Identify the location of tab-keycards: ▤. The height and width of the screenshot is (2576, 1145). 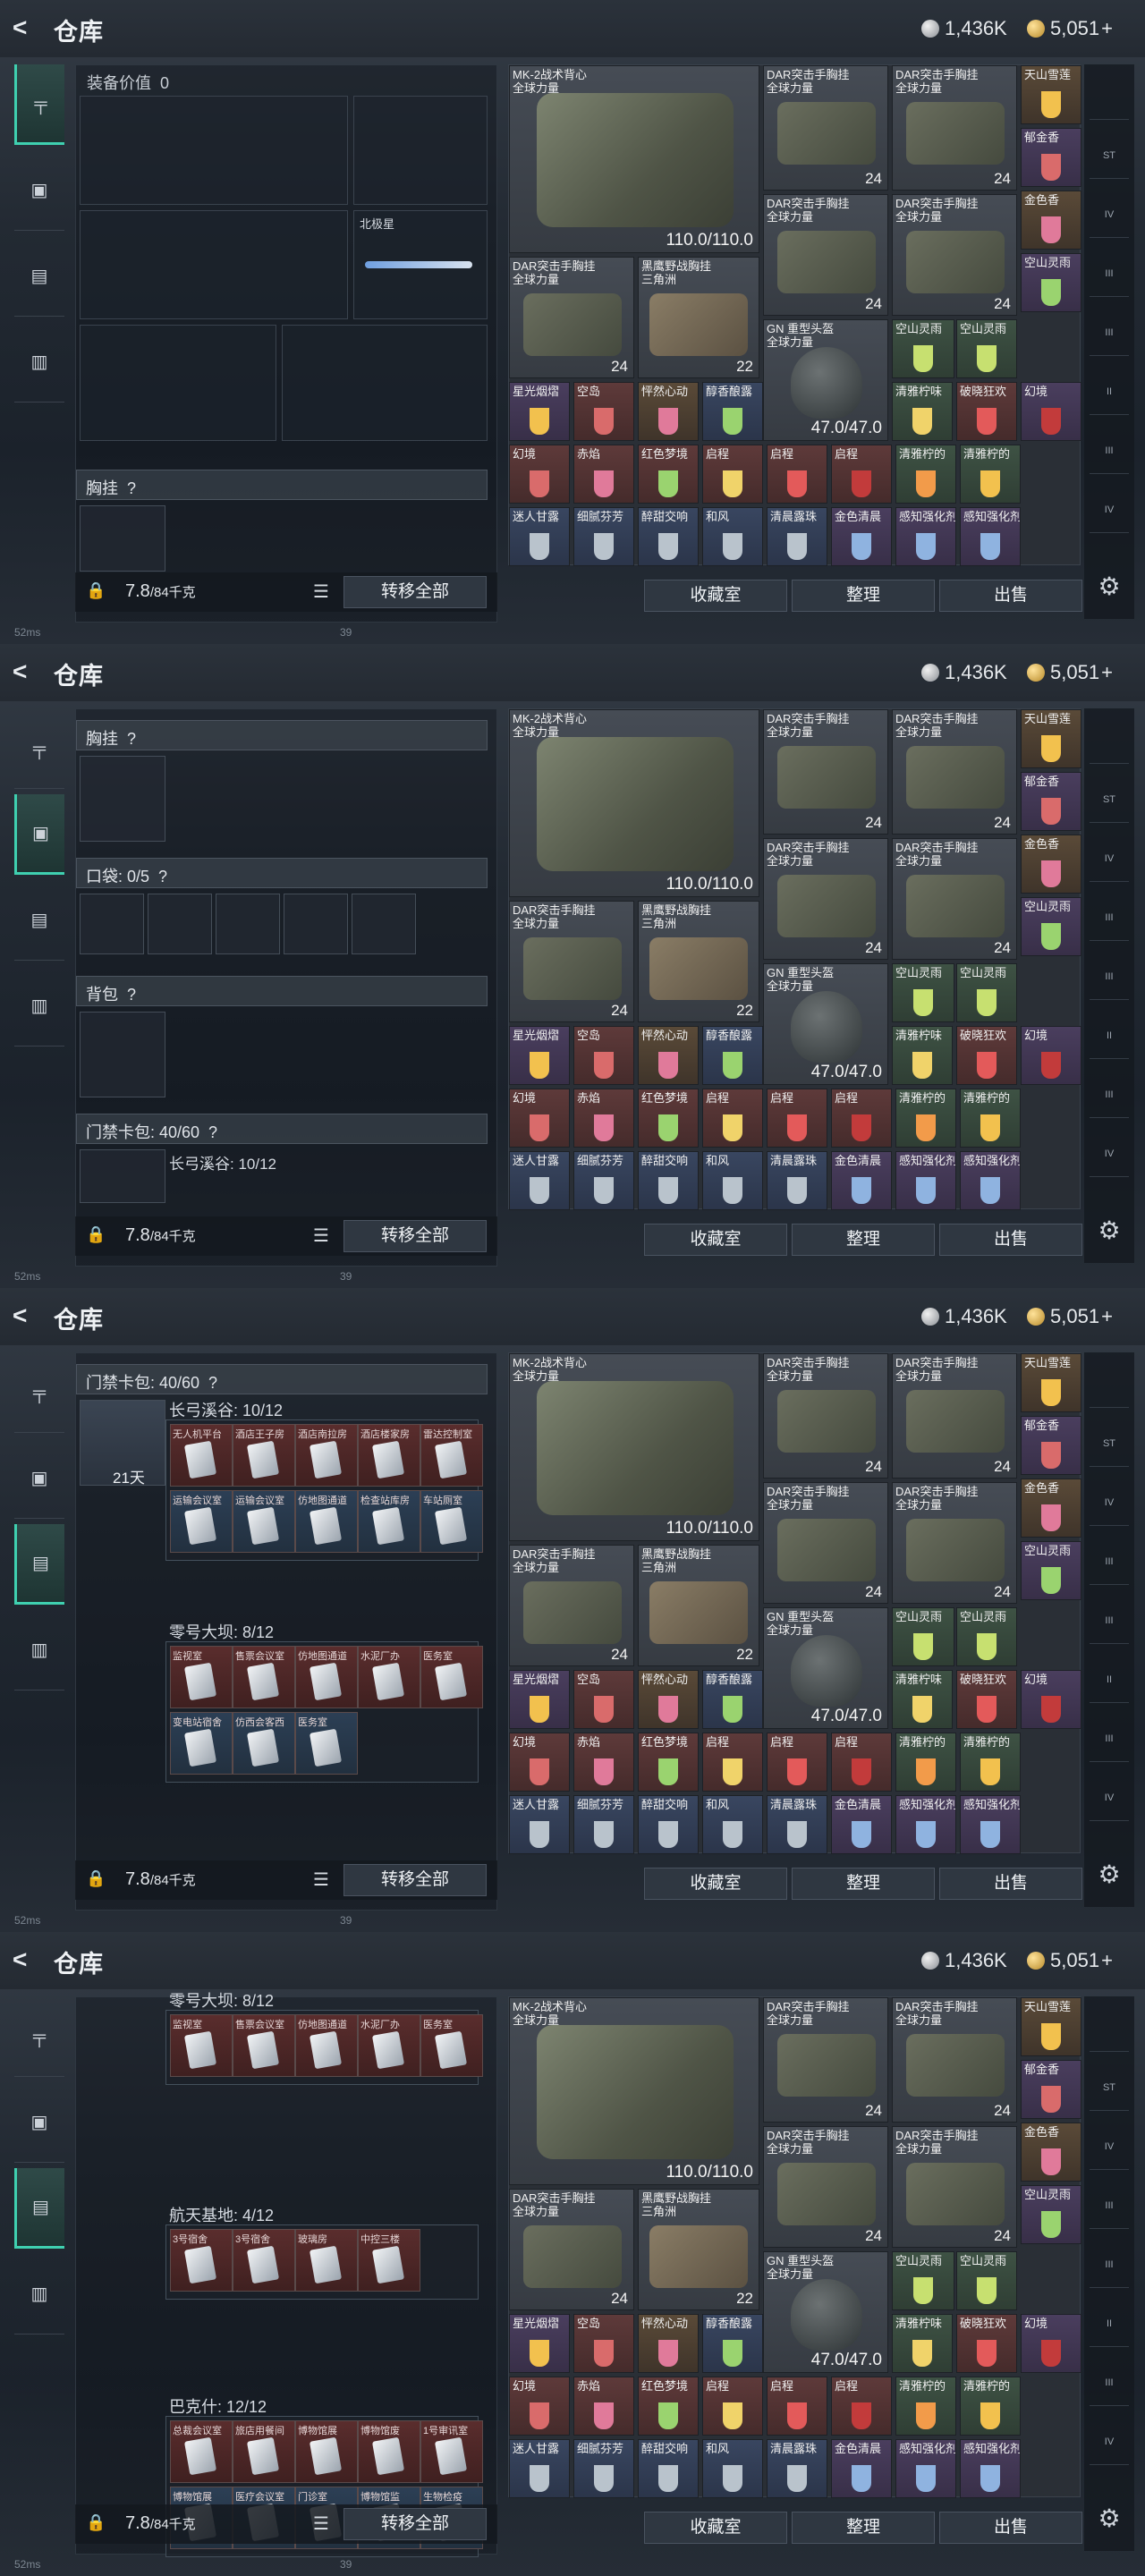
(39, 920).